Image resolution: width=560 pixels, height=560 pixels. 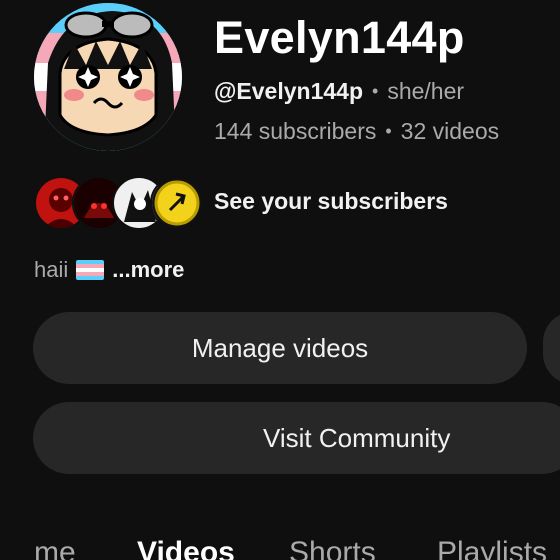 I want to click on channel-handle-row: @Evelyn144p • she/her, so click(x=339, y=91).